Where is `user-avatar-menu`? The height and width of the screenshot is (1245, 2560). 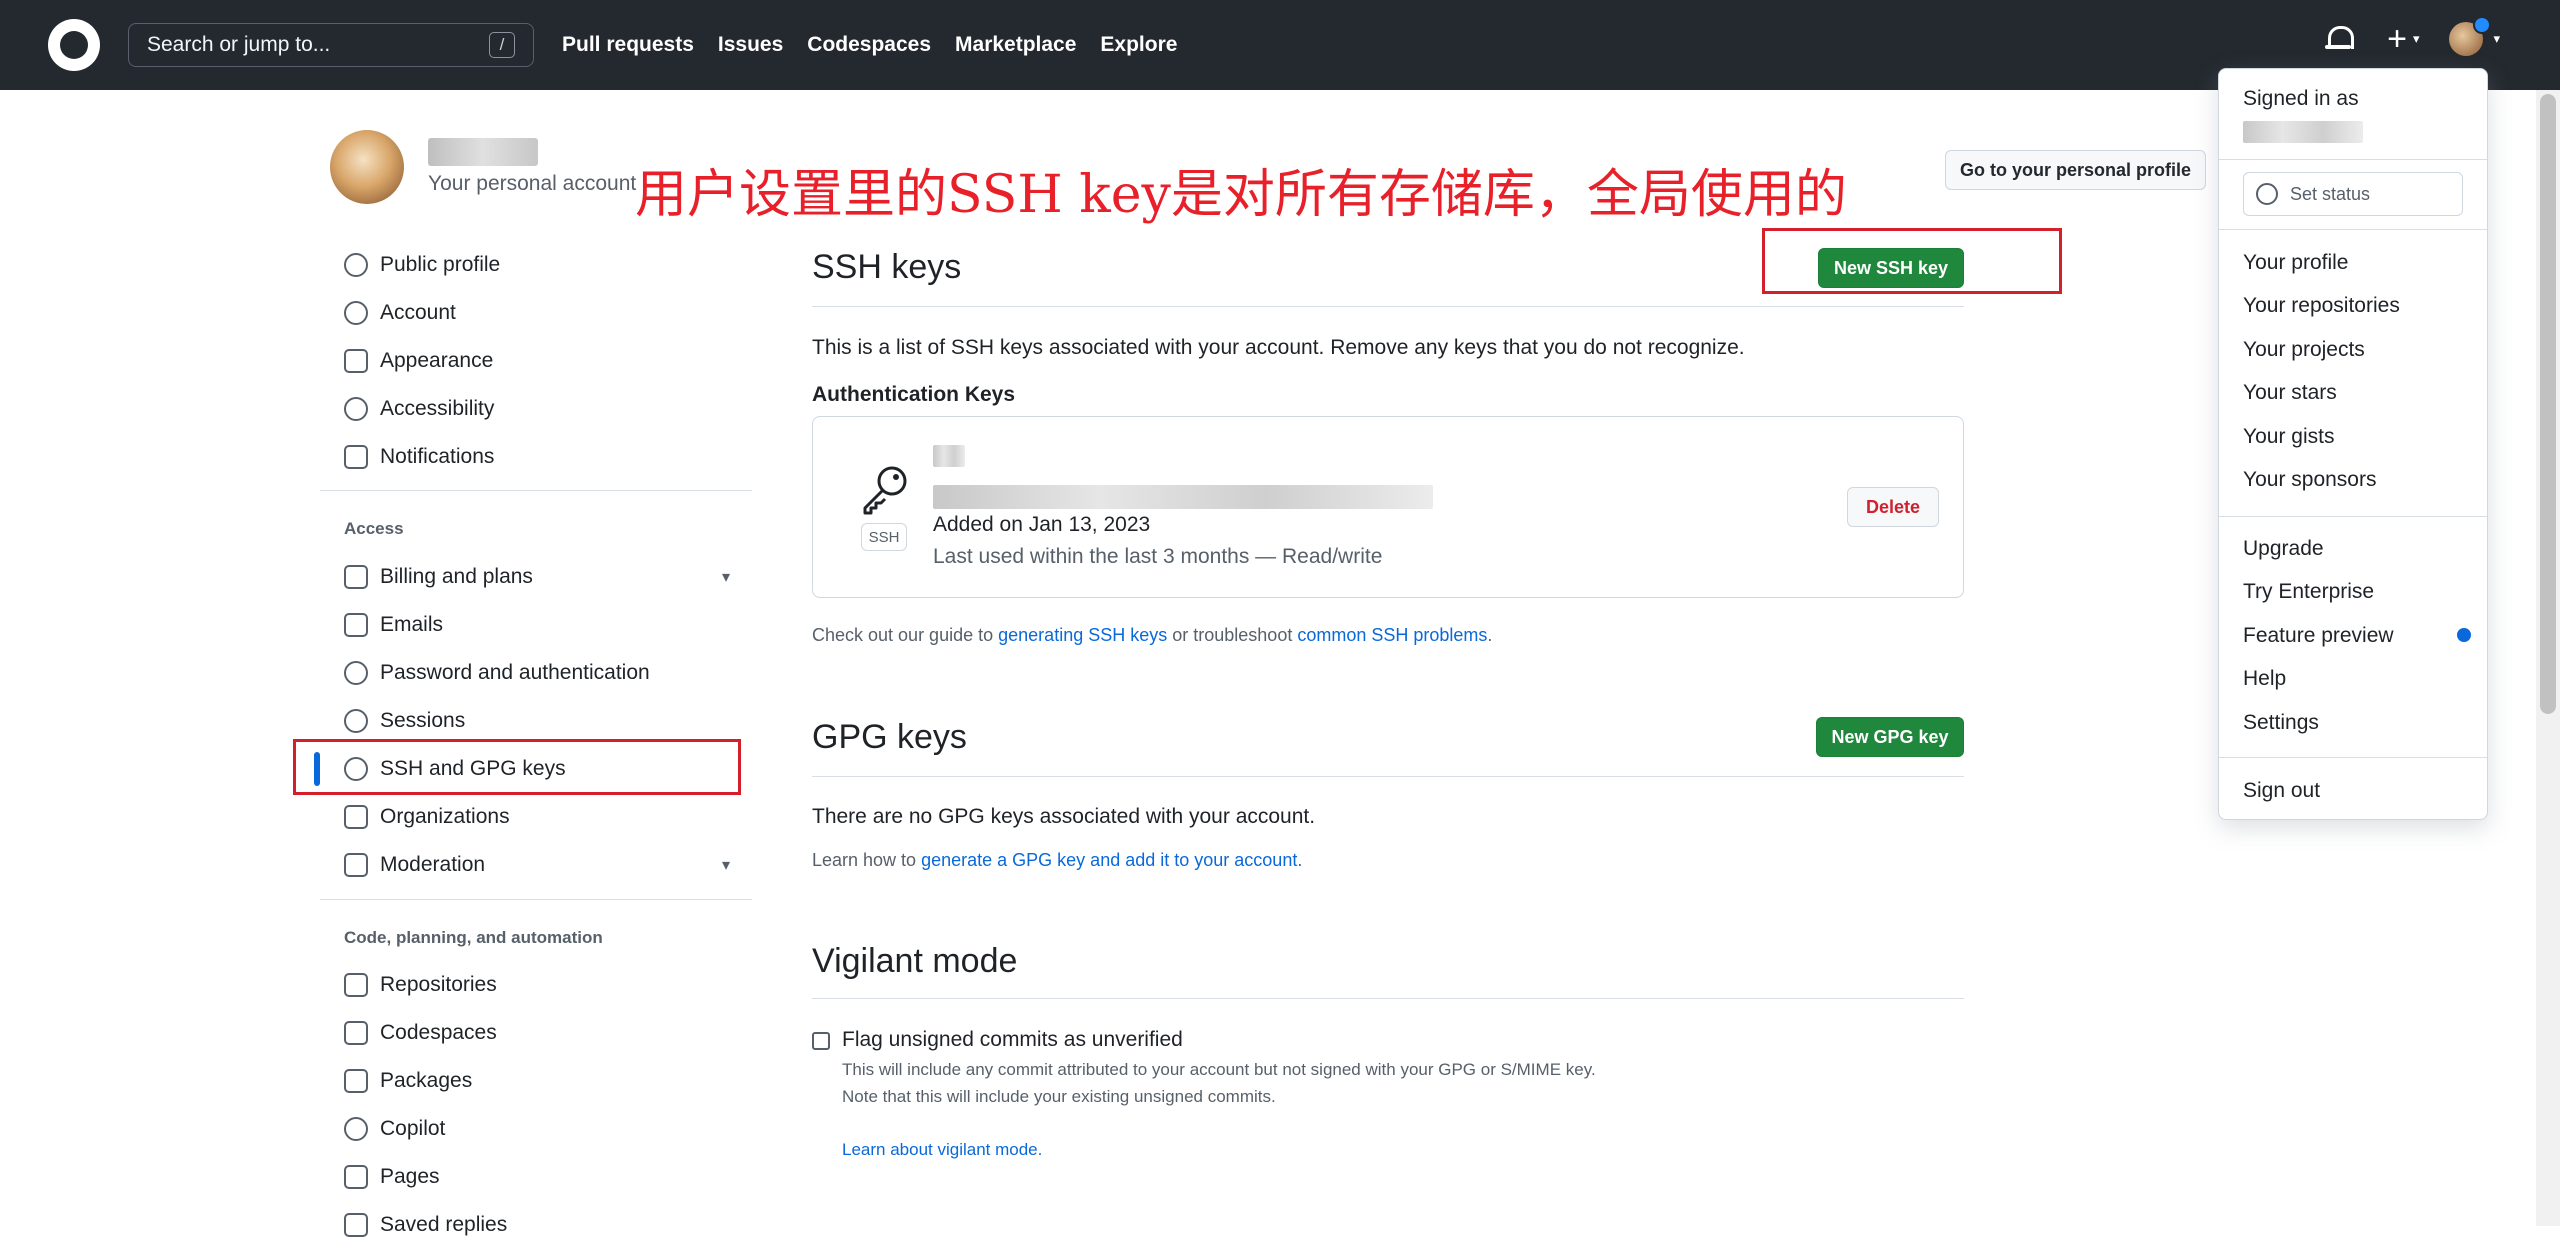 user-avatar-menu is located at coordinates (2470, 36).